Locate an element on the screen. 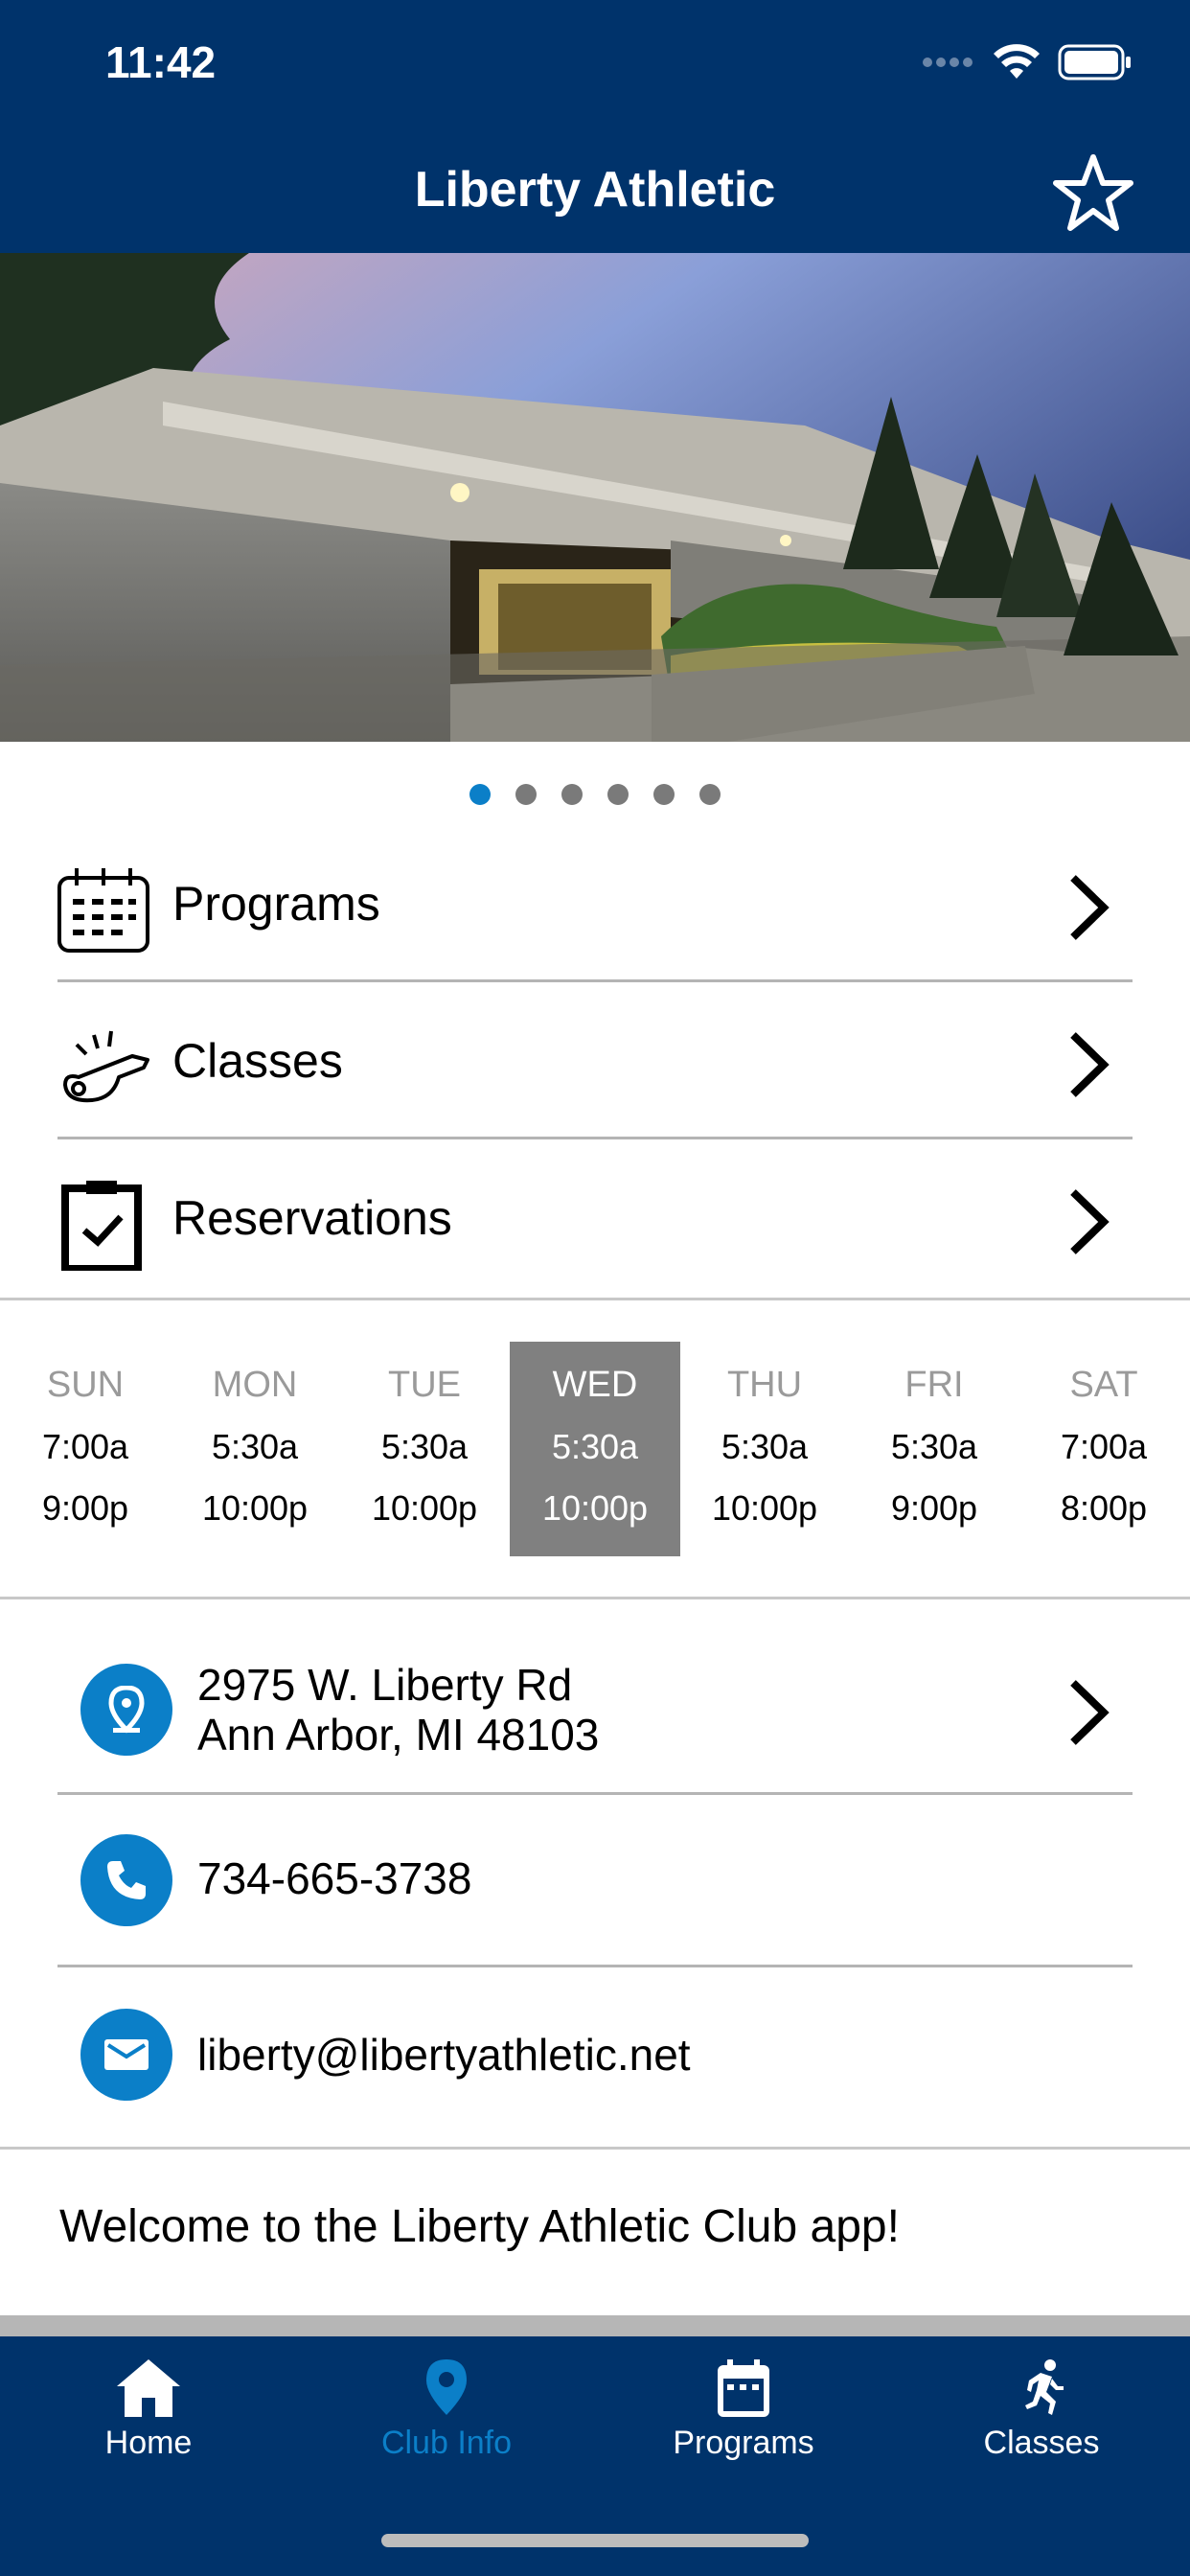  day-name: WED is located at coordinates (595, 1385).